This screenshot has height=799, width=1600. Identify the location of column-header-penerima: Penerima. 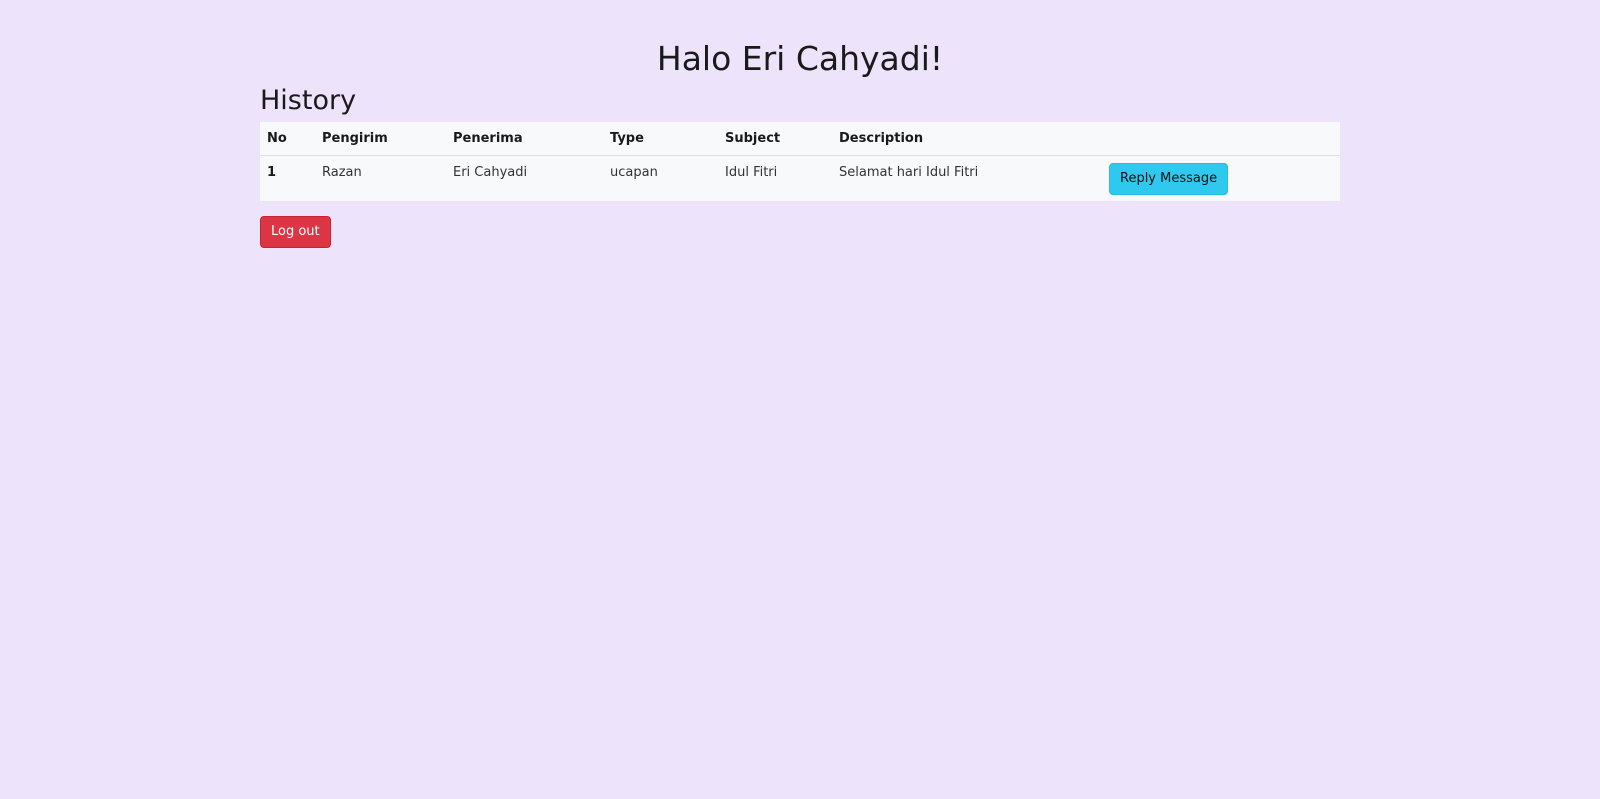
(524, 139).